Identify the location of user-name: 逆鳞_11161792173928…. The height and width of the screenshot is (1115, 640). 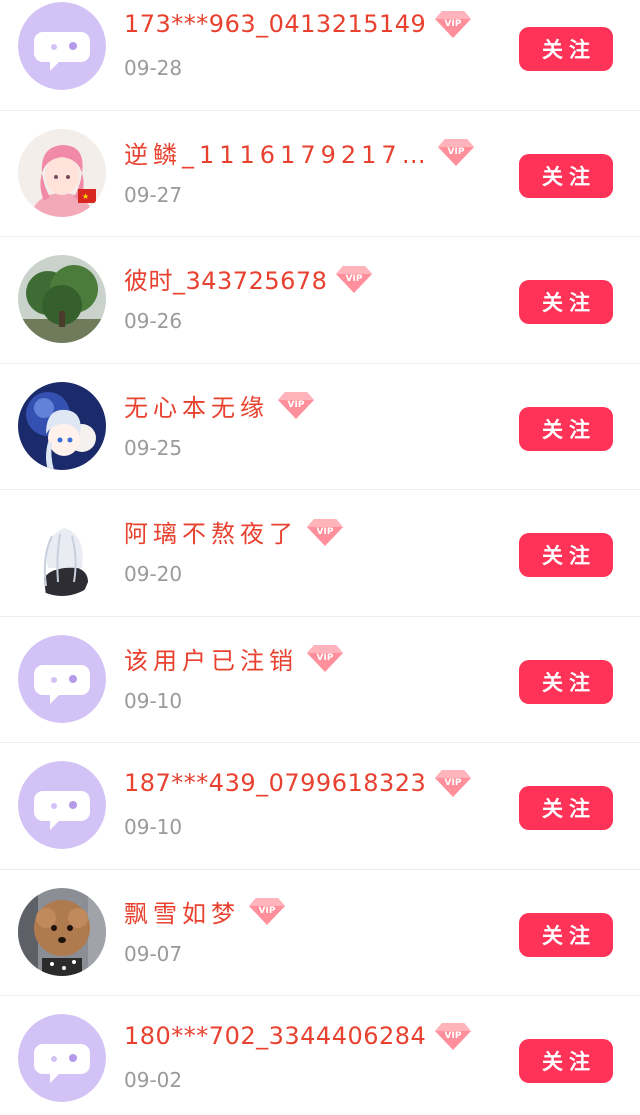
(276, 152).